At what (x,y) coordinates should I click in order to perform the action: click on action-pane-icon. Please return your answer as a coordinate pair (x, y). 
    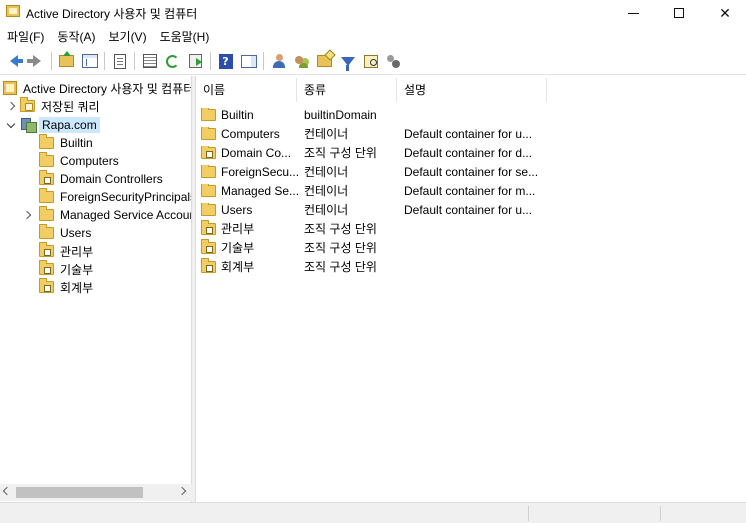
    Looking at the image, I should click on (248, 61).